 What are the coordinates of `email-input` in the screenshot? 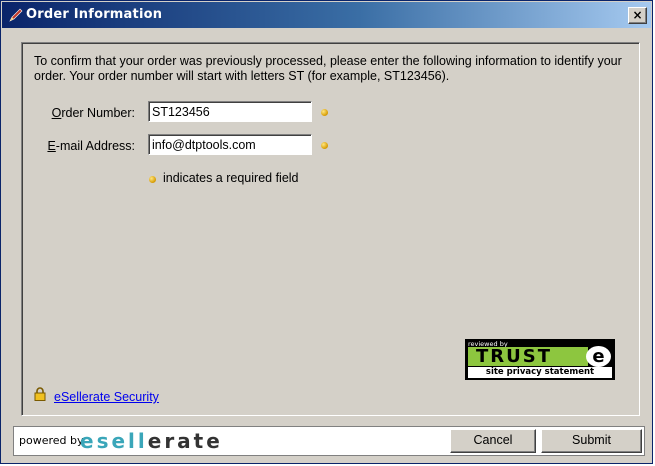 It's located at (230, 144).